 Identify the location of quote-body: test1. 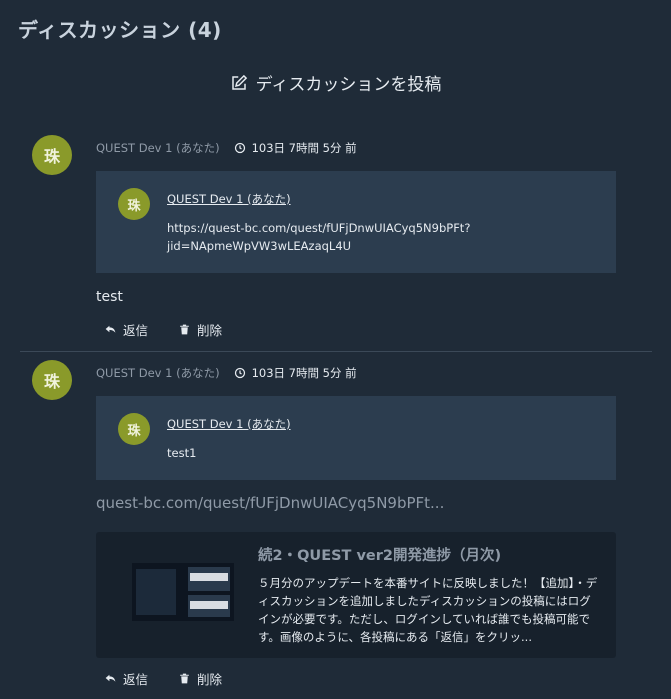
(182, 453).